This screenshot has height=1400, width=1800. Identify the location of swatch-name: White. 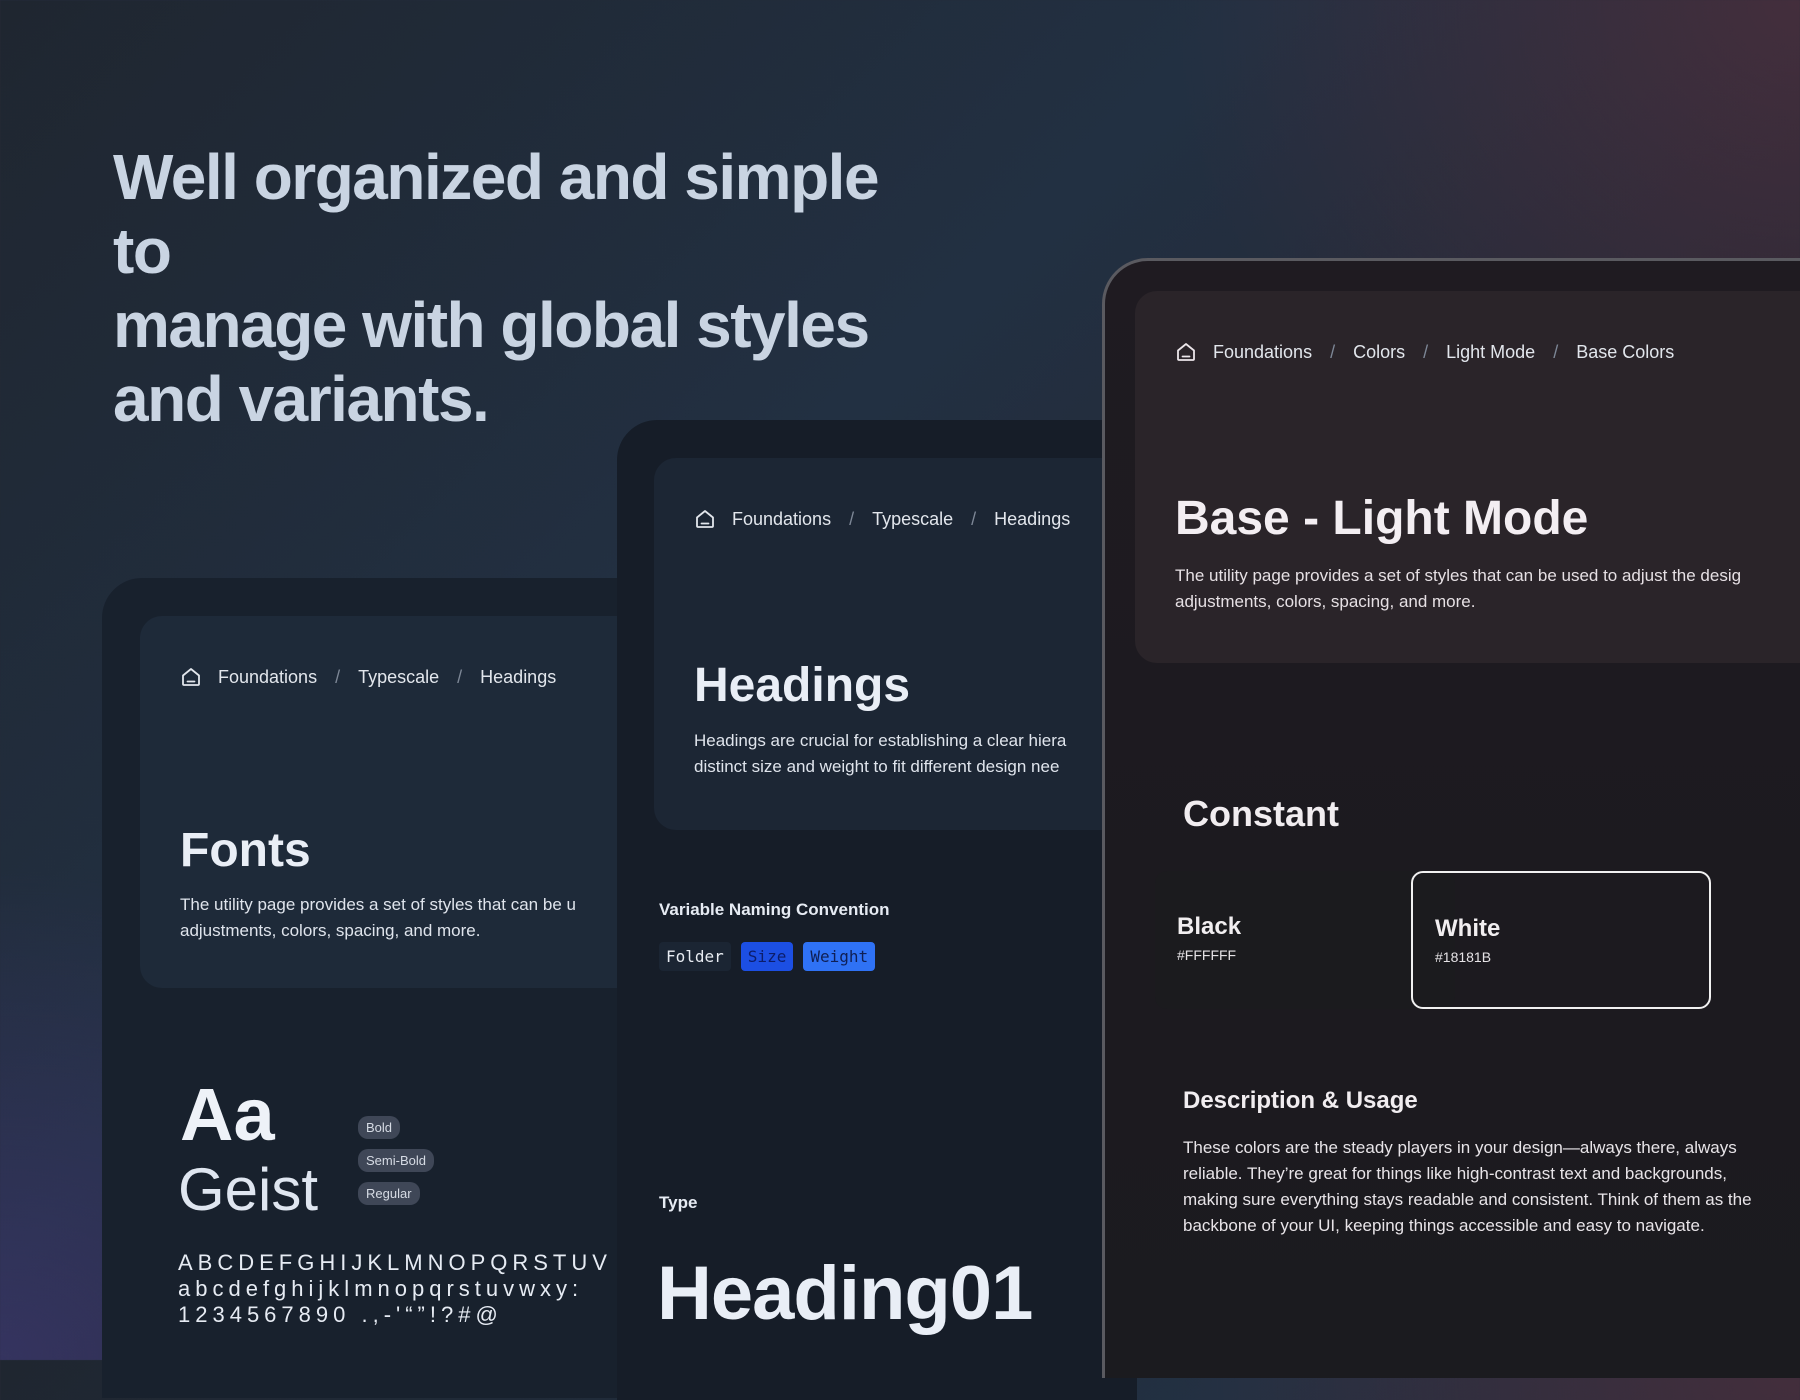
(1468, 928).